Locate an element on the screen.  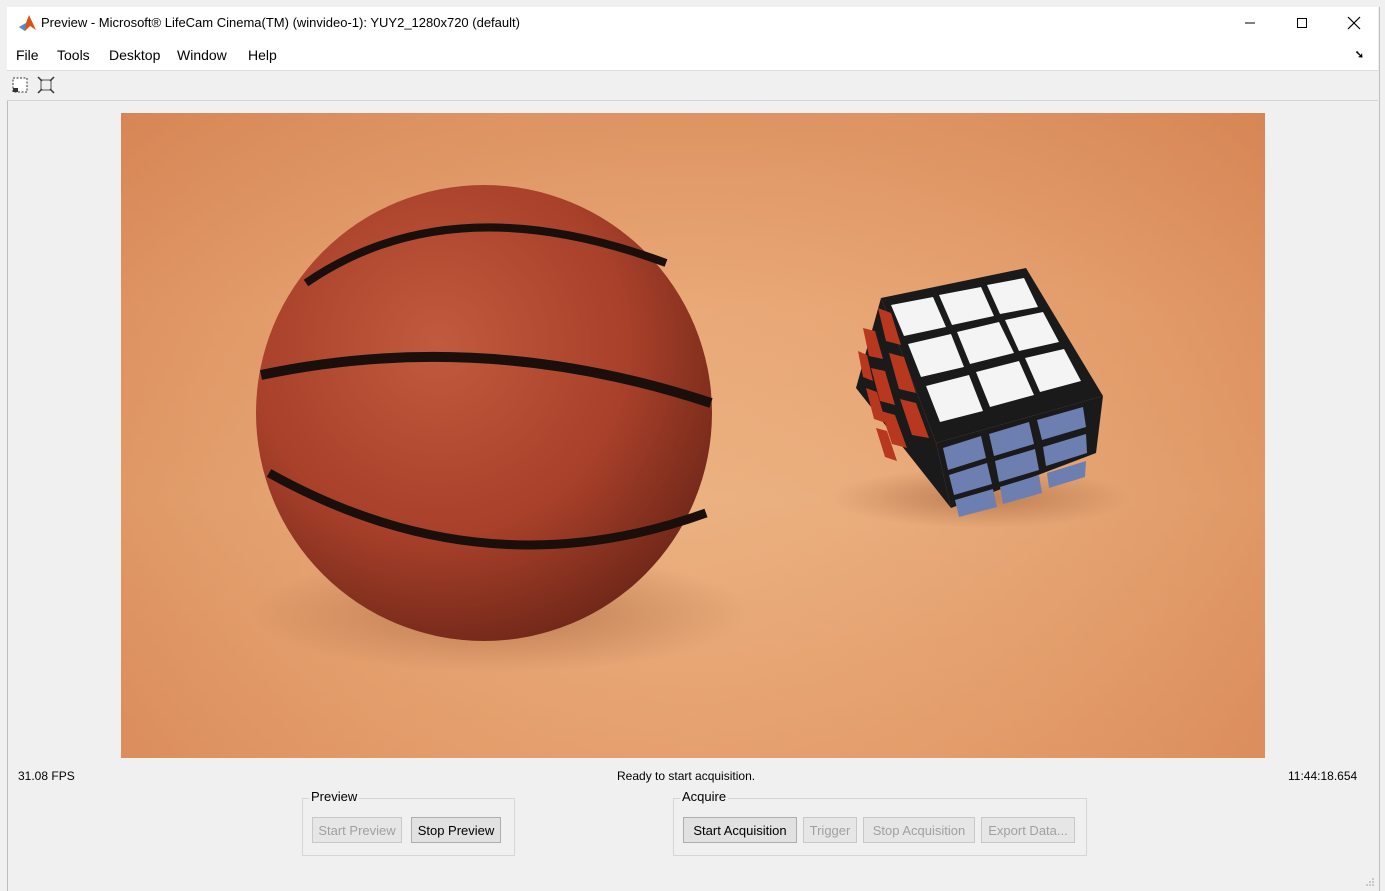
zoom-region-icon is located at coordinates (20, 85).